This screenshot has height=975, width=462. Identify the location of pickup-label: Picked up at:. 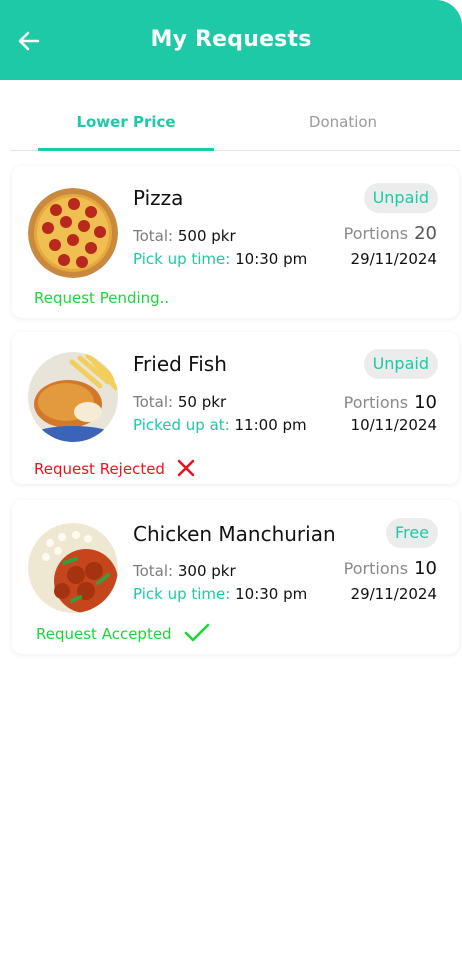
(181, 425).